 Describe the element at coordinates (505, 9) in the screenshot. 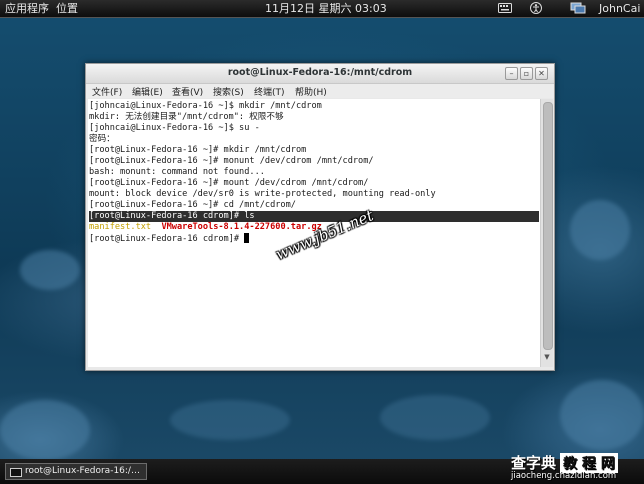

I see `keyboard-icon` at that location.